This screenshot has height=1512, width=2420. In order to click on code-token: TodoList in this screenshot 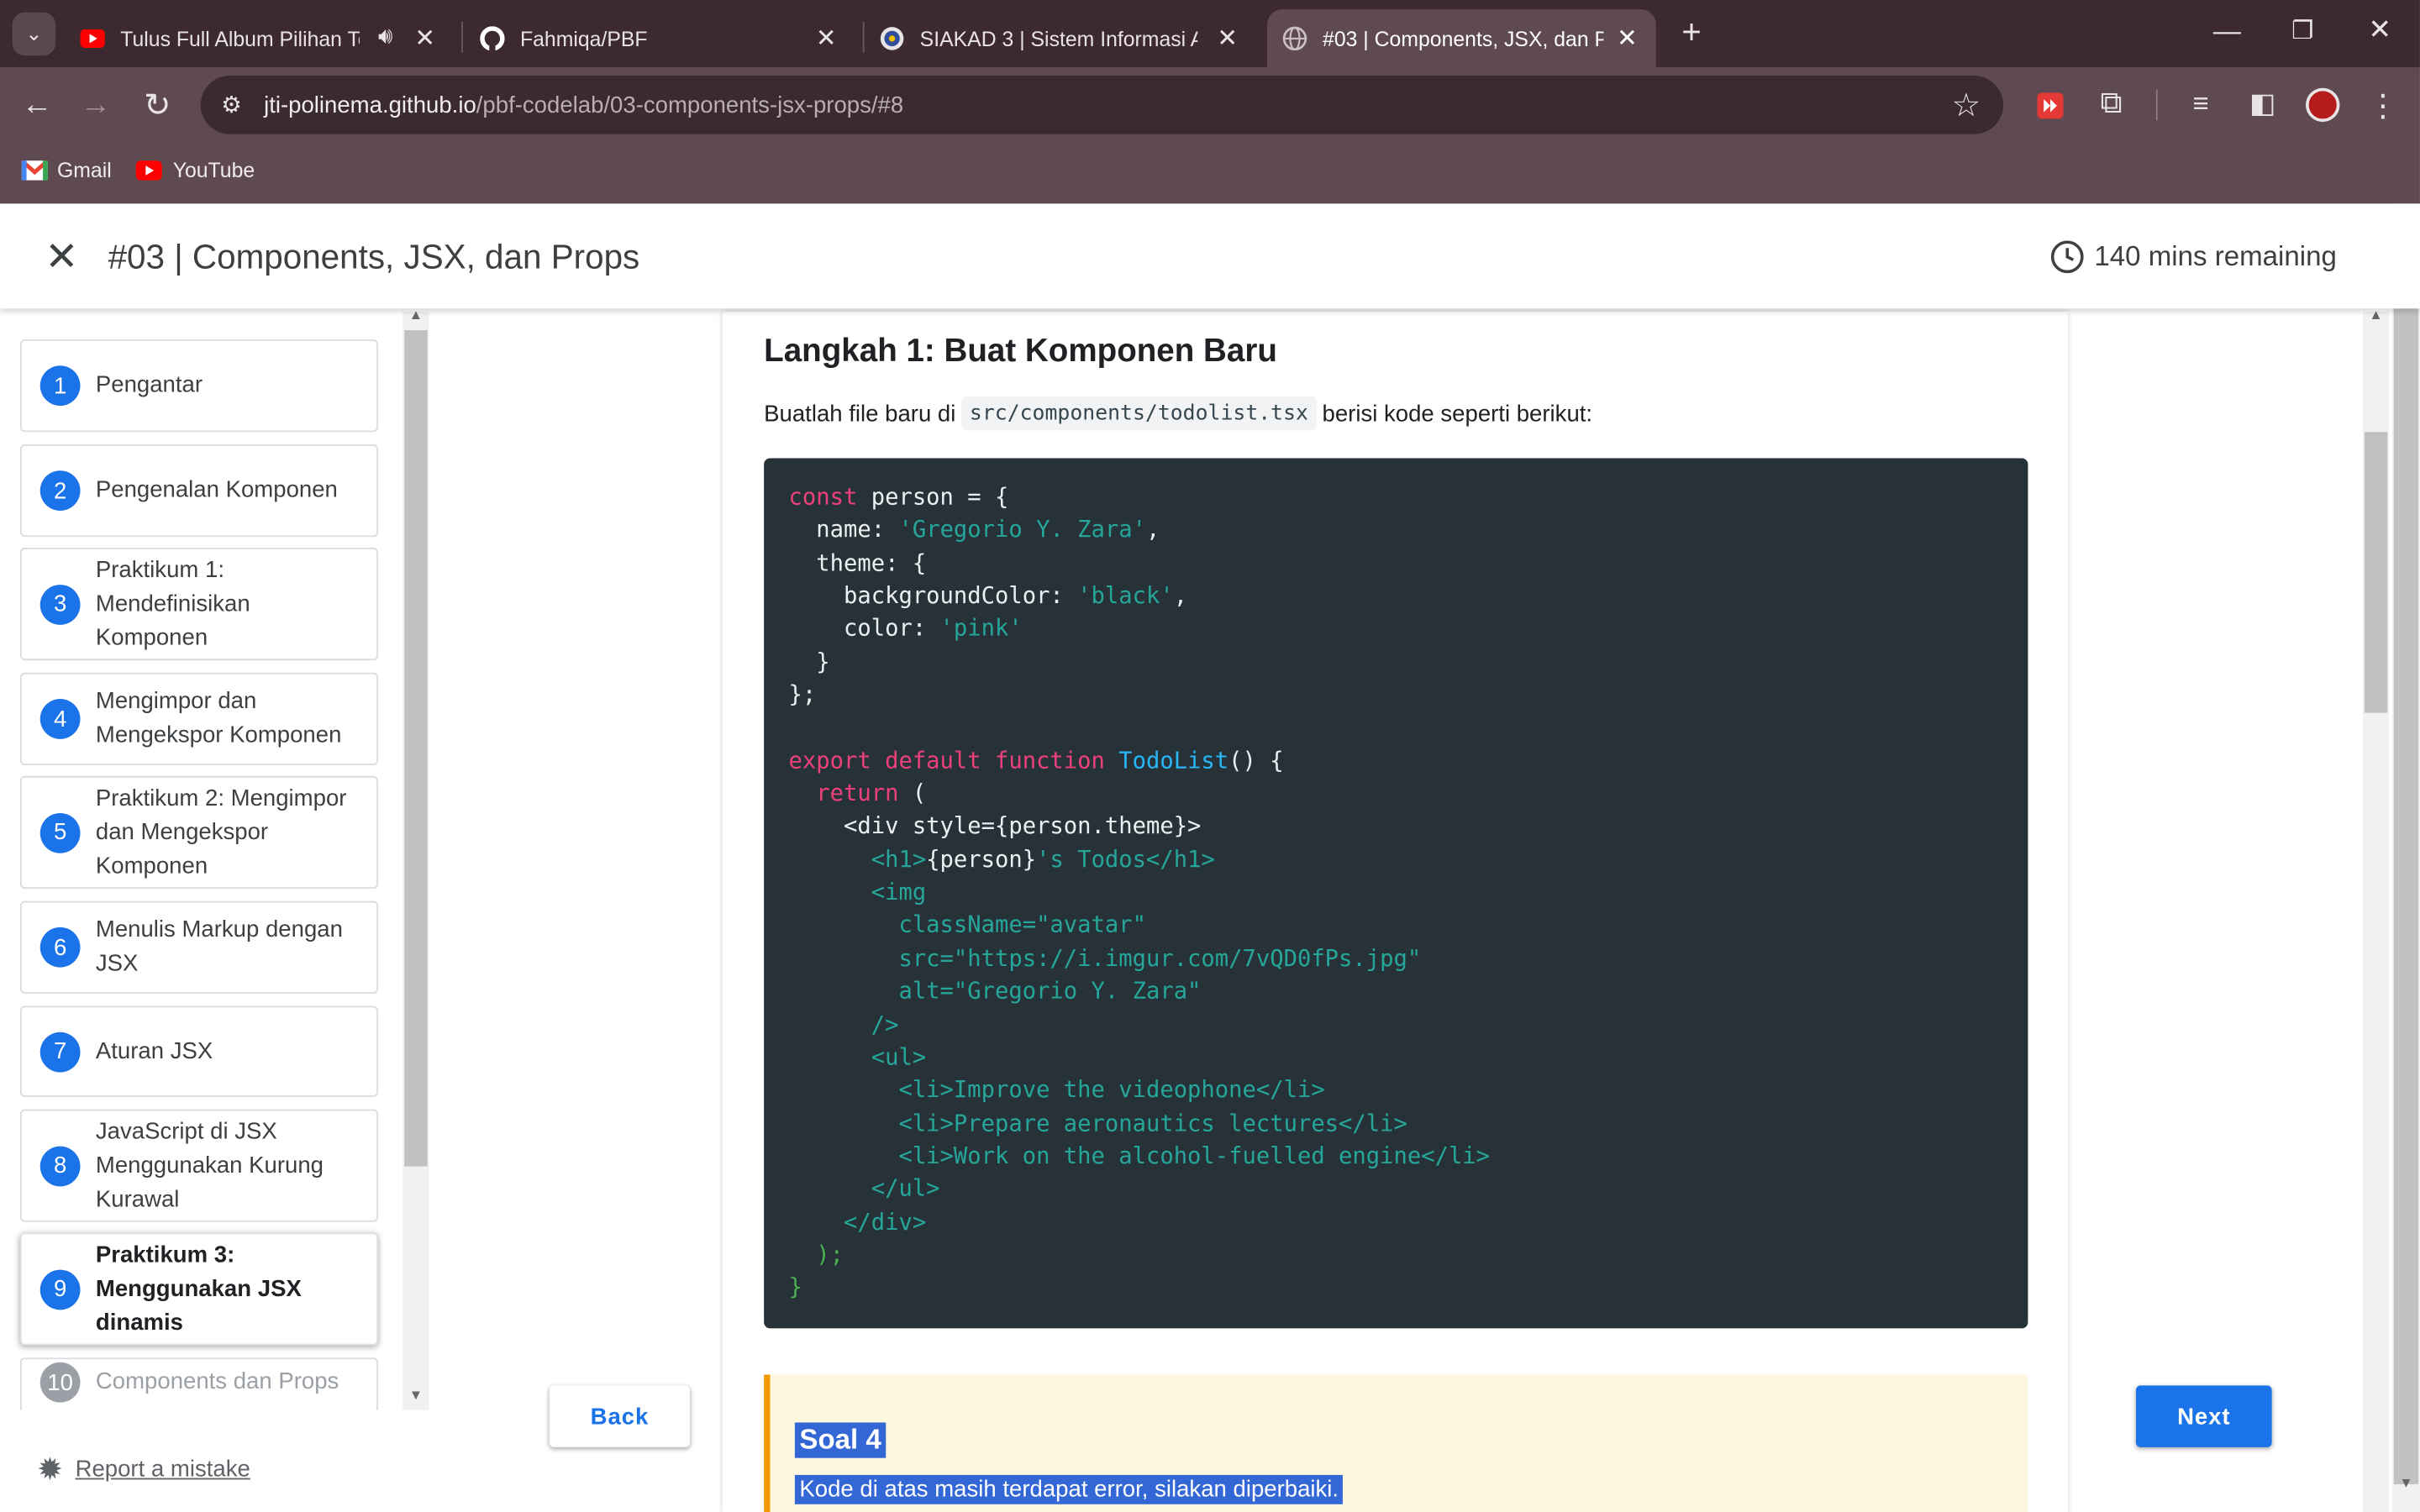, I will do `click(1173, 761)`.